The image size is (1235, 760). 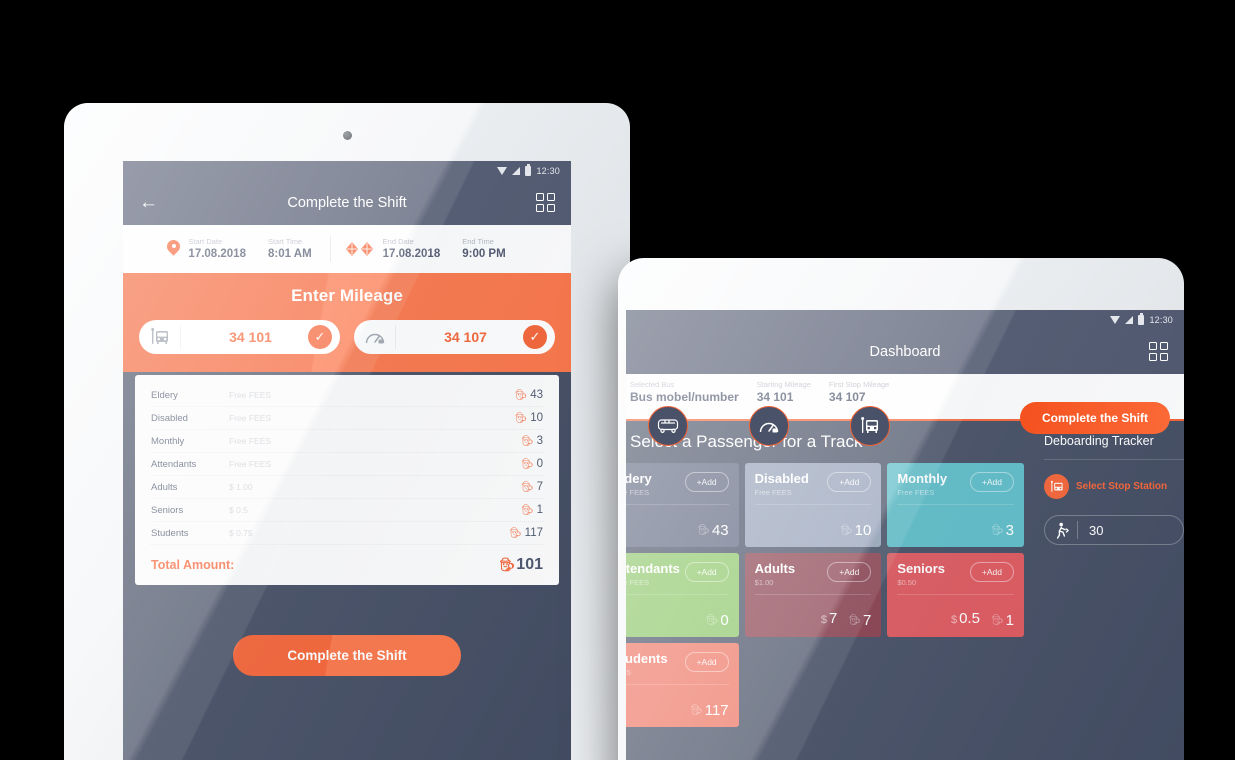 I want to click on start-time-label: Start Time, so click(x=285, y=241).